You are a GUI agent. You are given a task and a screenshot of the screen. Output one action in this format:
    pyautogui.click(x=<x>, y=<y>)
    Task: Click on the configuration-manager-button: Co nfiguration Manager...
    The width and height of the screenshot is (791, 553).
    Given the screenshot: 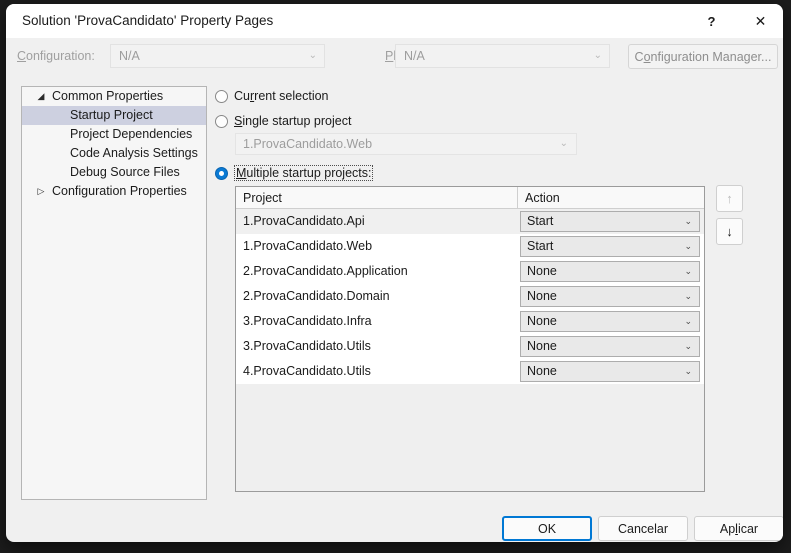 What is the action you would take?
    pyautogui.click(x=703, y=56)
    